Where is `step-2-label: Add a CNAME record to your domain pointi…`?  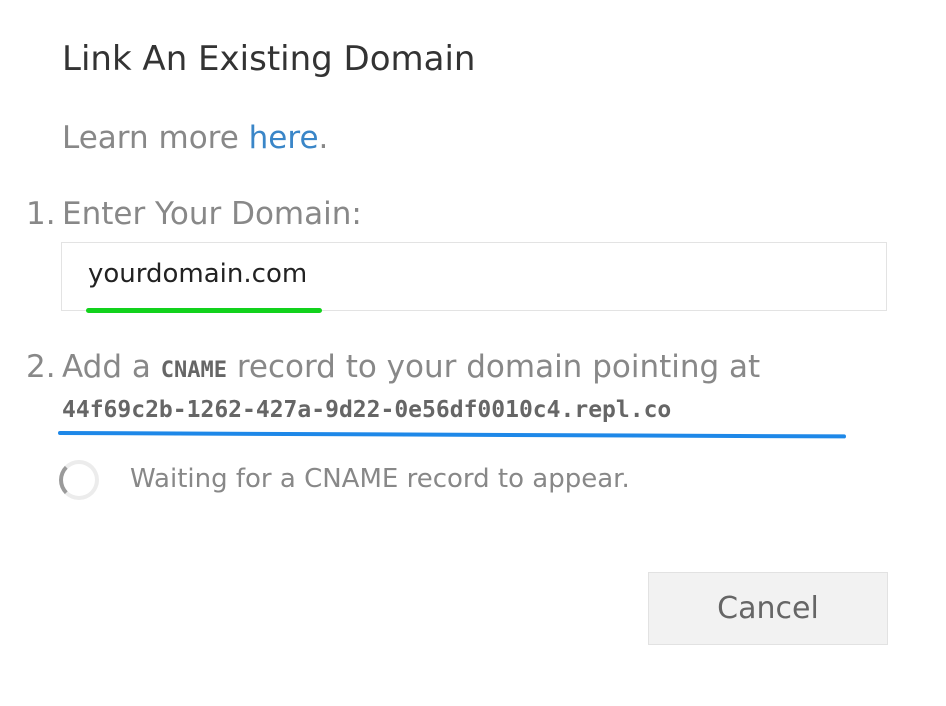 step-2-label: Add a CNAME record to your domain pointi… is located at coordinates (411, 369).